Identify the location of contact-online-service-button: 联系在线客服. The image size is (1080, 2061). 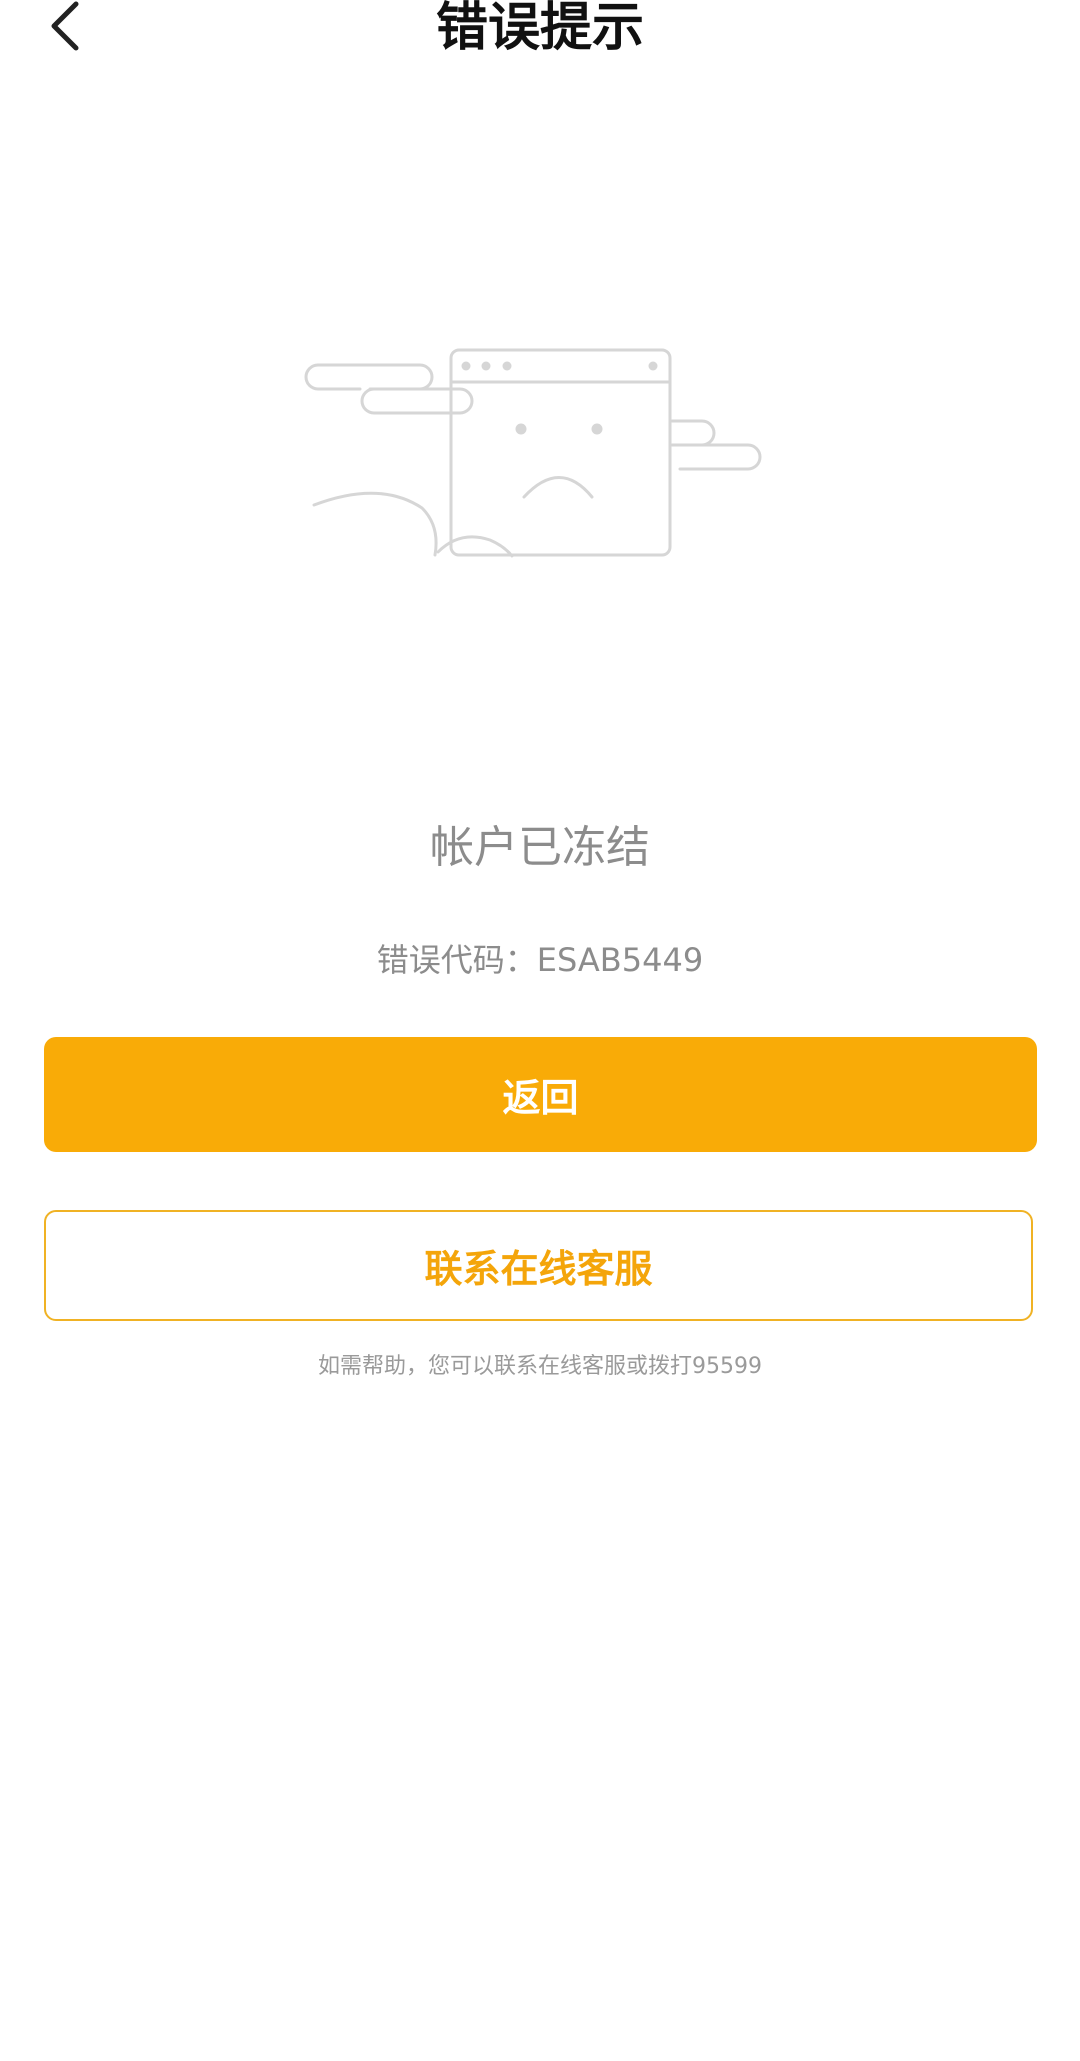
(538, 1265).